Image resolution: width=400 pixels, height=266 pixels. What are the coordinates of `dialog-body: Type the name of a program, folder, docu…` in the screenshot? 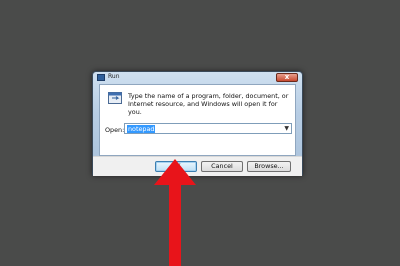 It's located at (197, 120).